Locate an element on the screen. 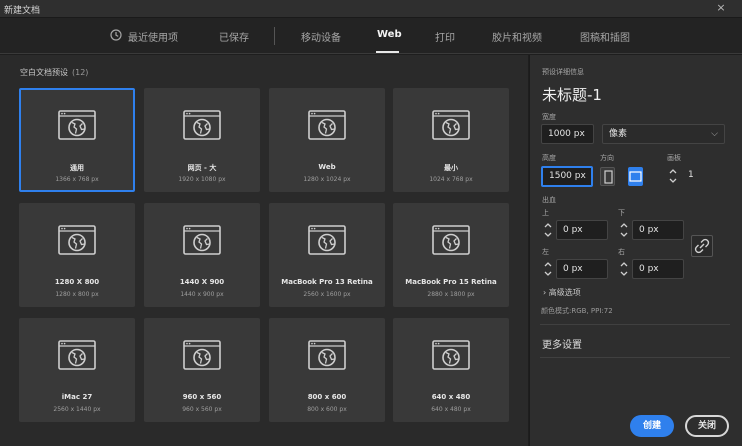 This screenshot has width=742, height=446. preset-name: 1280 X 800 is located at coordinates (77, 282).